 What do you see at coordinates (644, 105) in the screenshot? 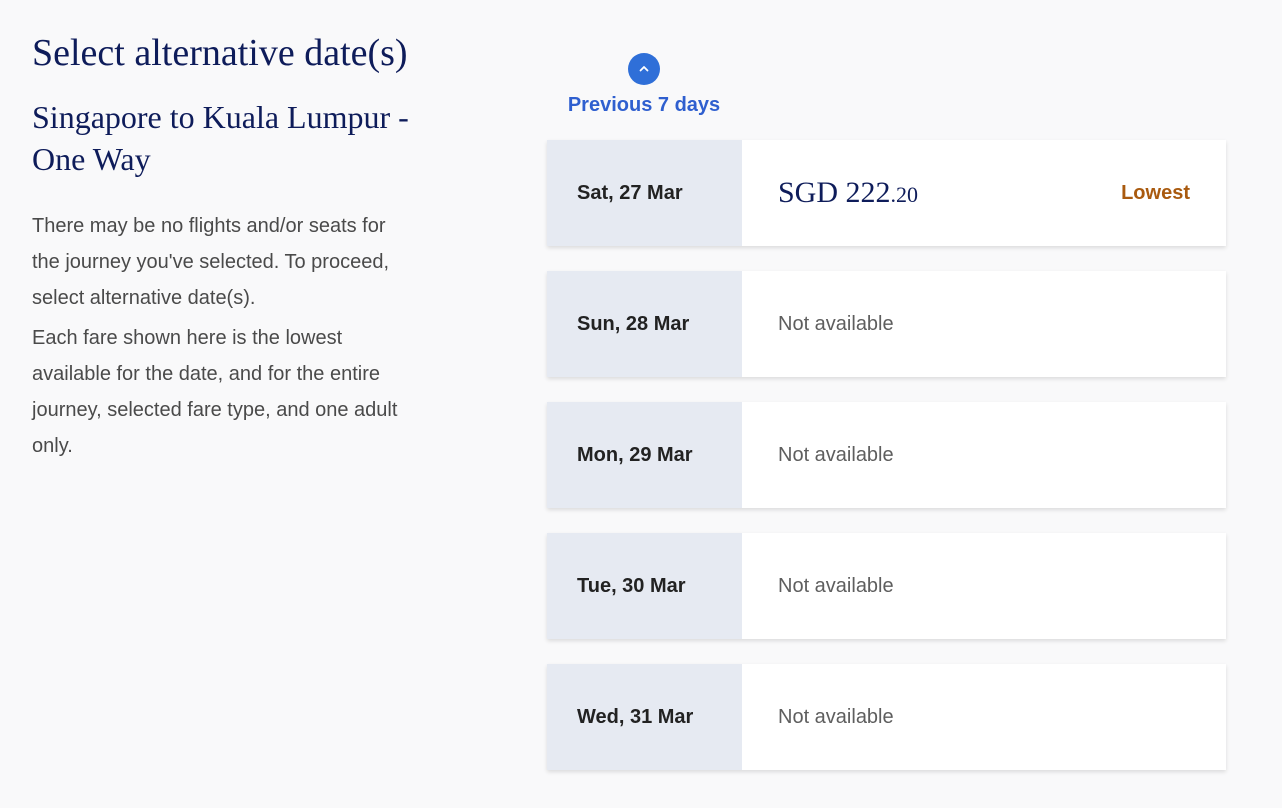
I see `previous-7-days-label: Previous 7 days` at bounding box center [644, 105].